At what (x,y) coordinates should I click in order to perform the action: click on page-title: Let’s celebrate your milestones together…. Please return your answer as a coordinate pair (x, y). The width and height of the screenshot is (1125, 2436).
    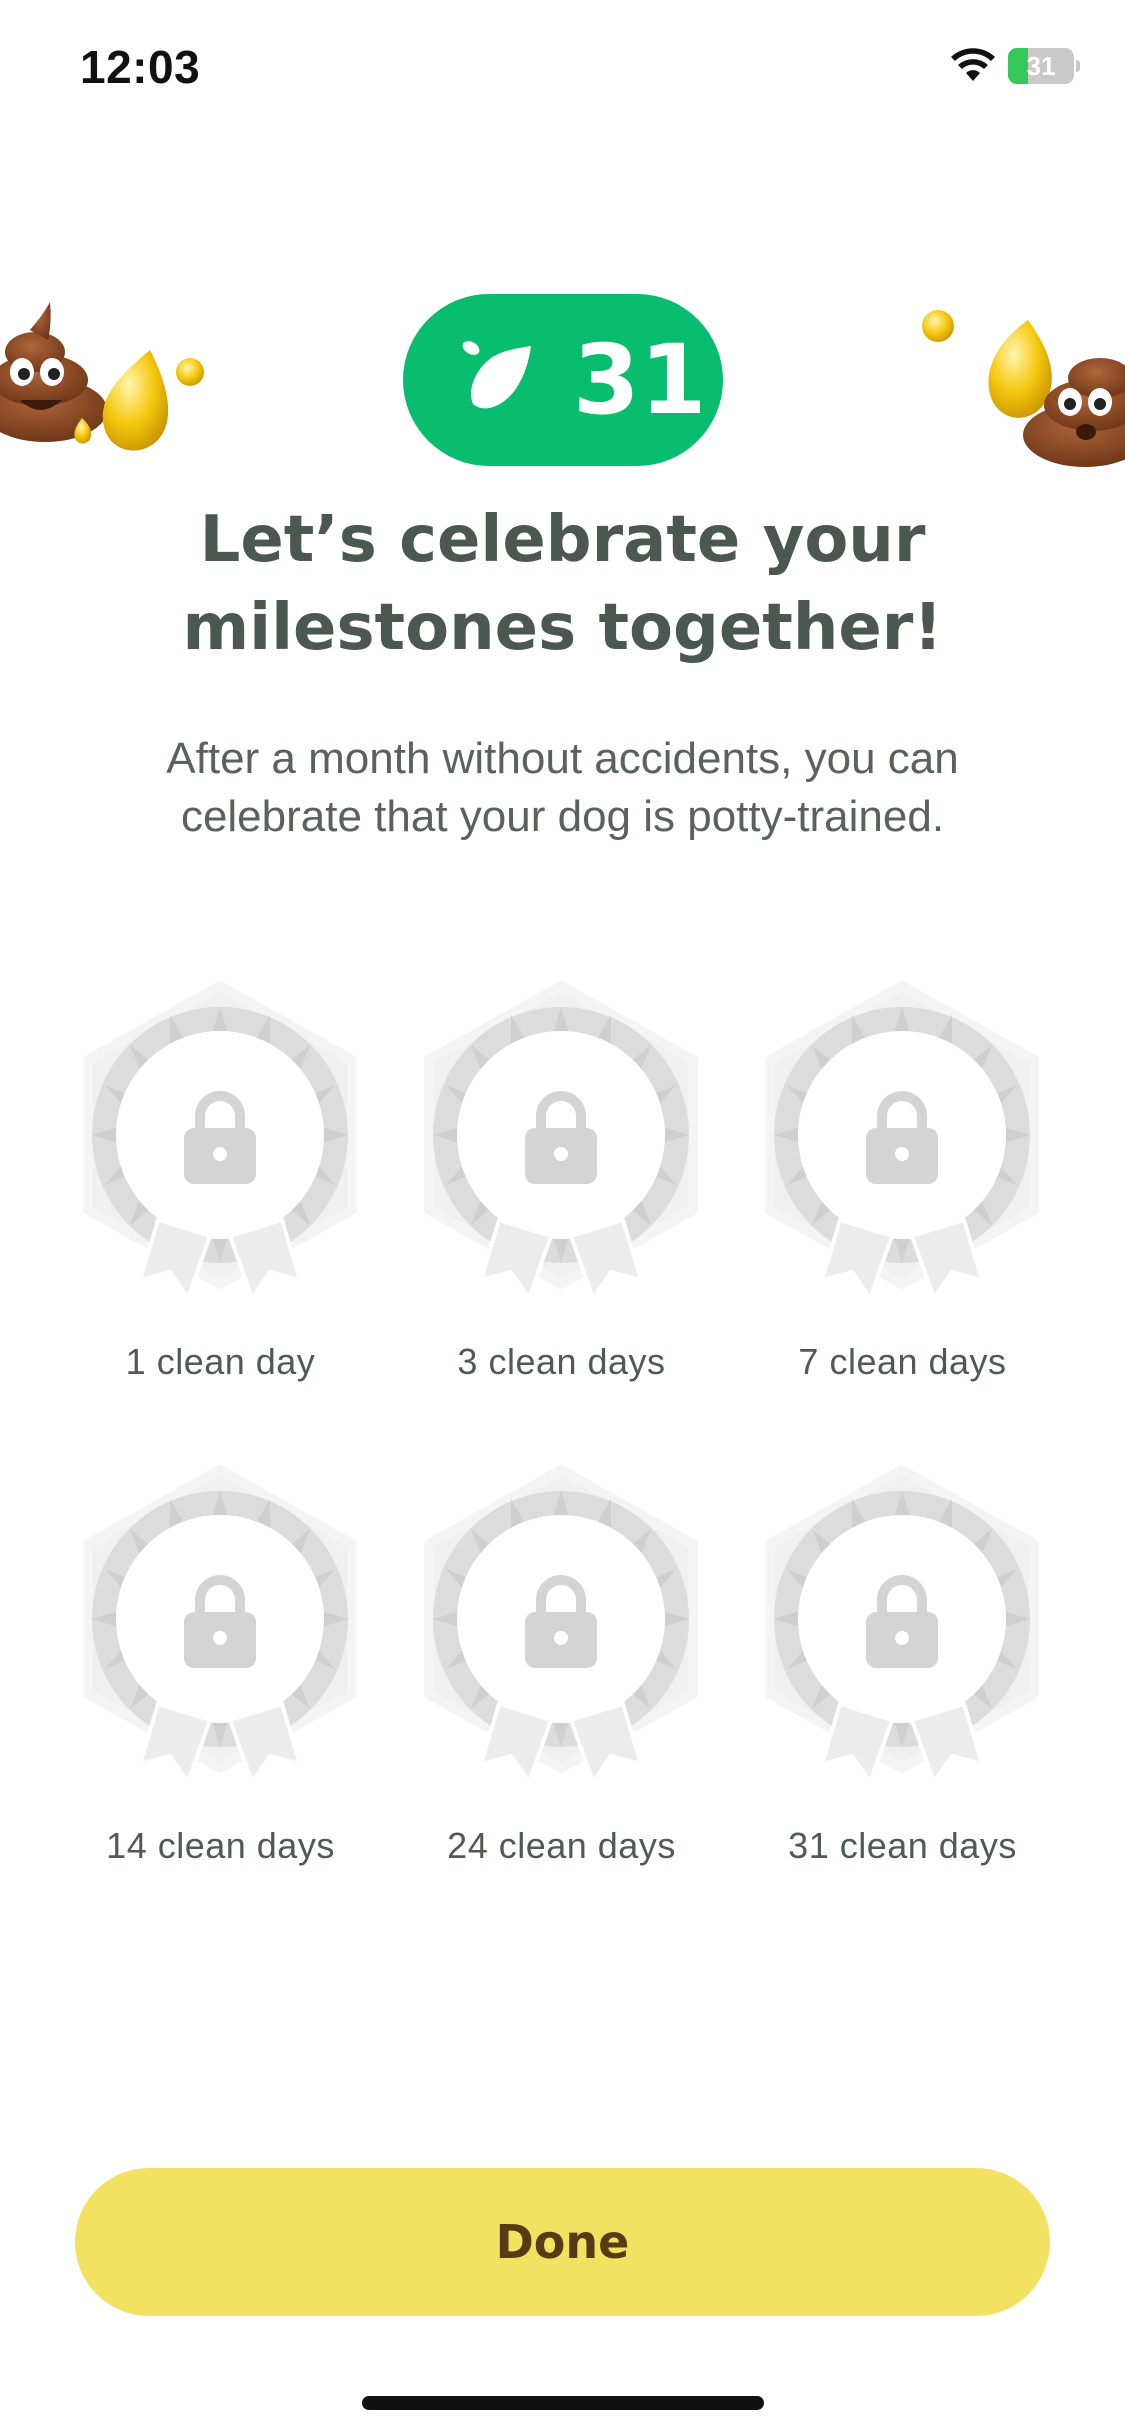
    Looking at the image, I should click on (562, 584).